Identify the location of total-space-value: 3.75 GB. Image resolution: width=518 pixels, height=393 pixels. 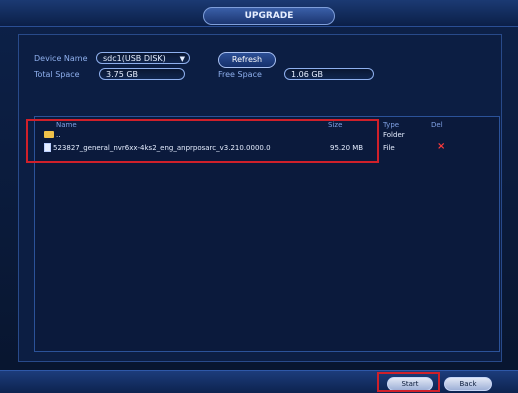
(142, 74).